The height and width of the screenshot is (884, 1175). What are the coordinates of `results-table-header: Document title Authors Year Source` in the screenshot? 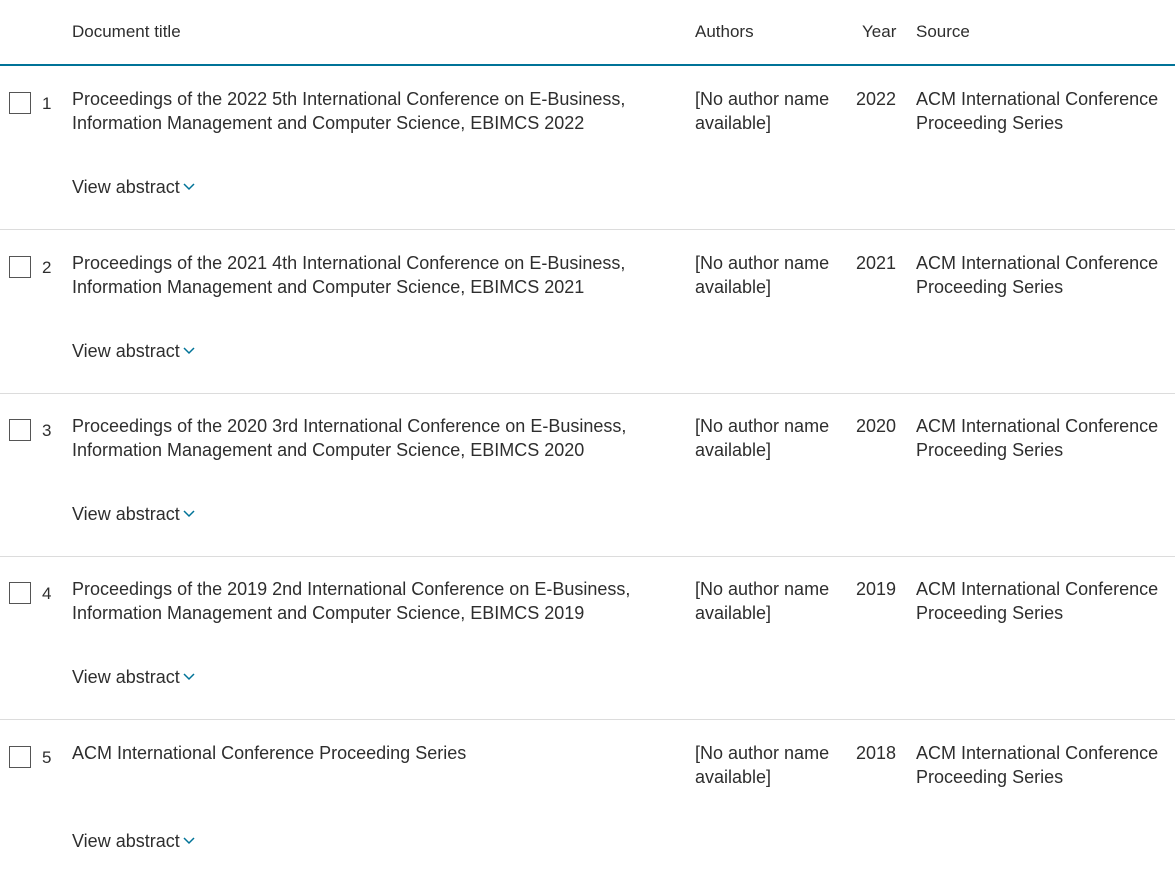 It's located at (587, 33).